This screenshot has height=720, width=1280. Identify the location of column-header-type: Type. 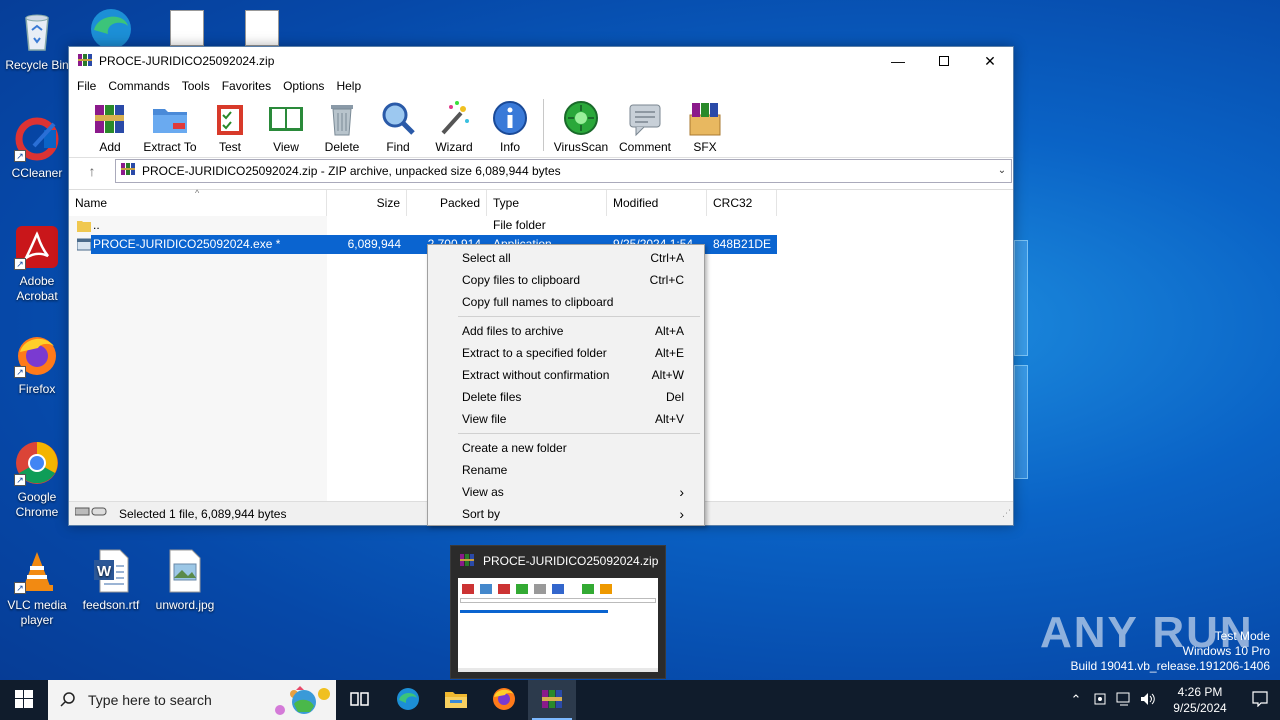
(547, 203).